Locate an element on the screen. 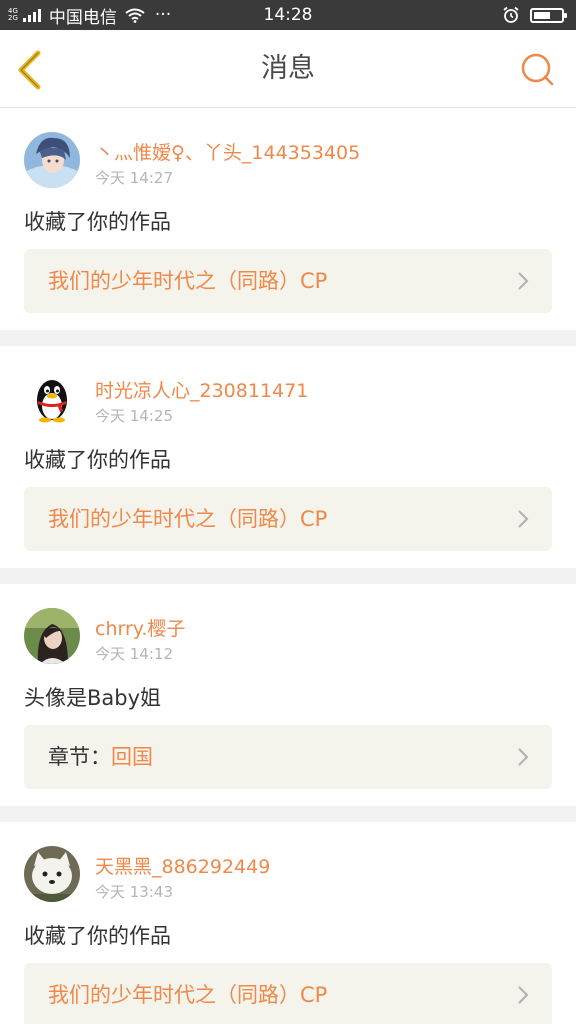 This screenshot has height=1024, width=576. status-time: 14:28 is located at coordinates (288, 15).